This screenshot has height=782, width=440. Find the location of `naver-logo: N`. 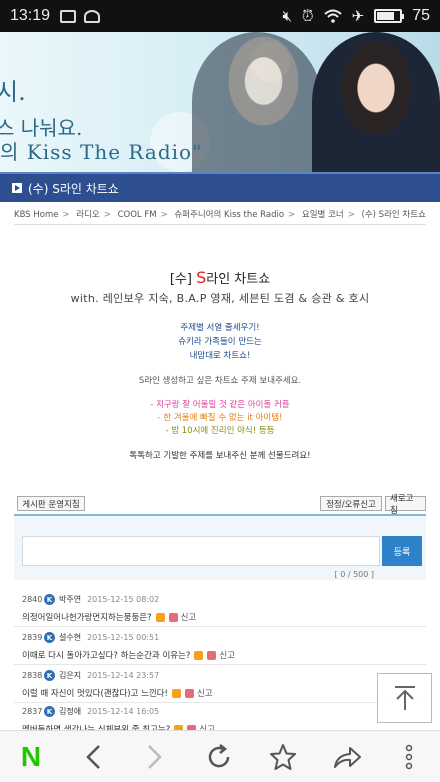

naver-logo: N is located at coordinates (31, 756).